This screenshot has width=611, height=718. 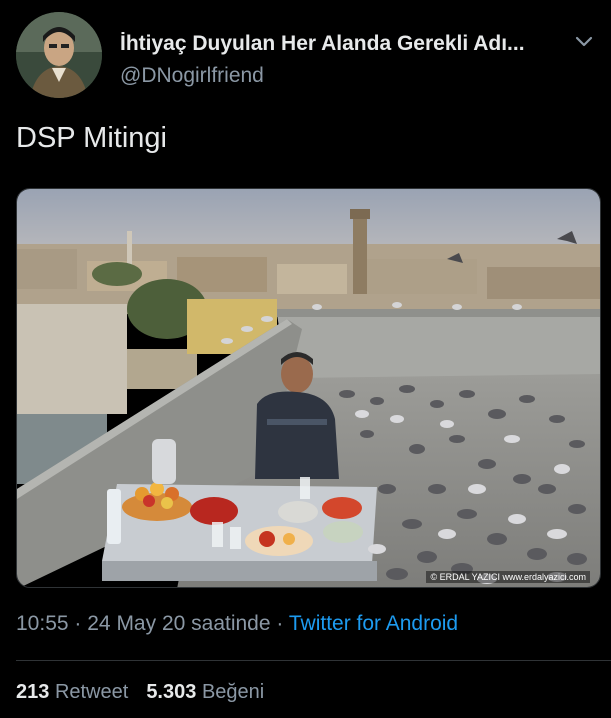 What do you see at coordinates (178, 623) in the screenshot?
I see `tweet-date: 24 May 20 saatinde` at bounding box center [178, 623].